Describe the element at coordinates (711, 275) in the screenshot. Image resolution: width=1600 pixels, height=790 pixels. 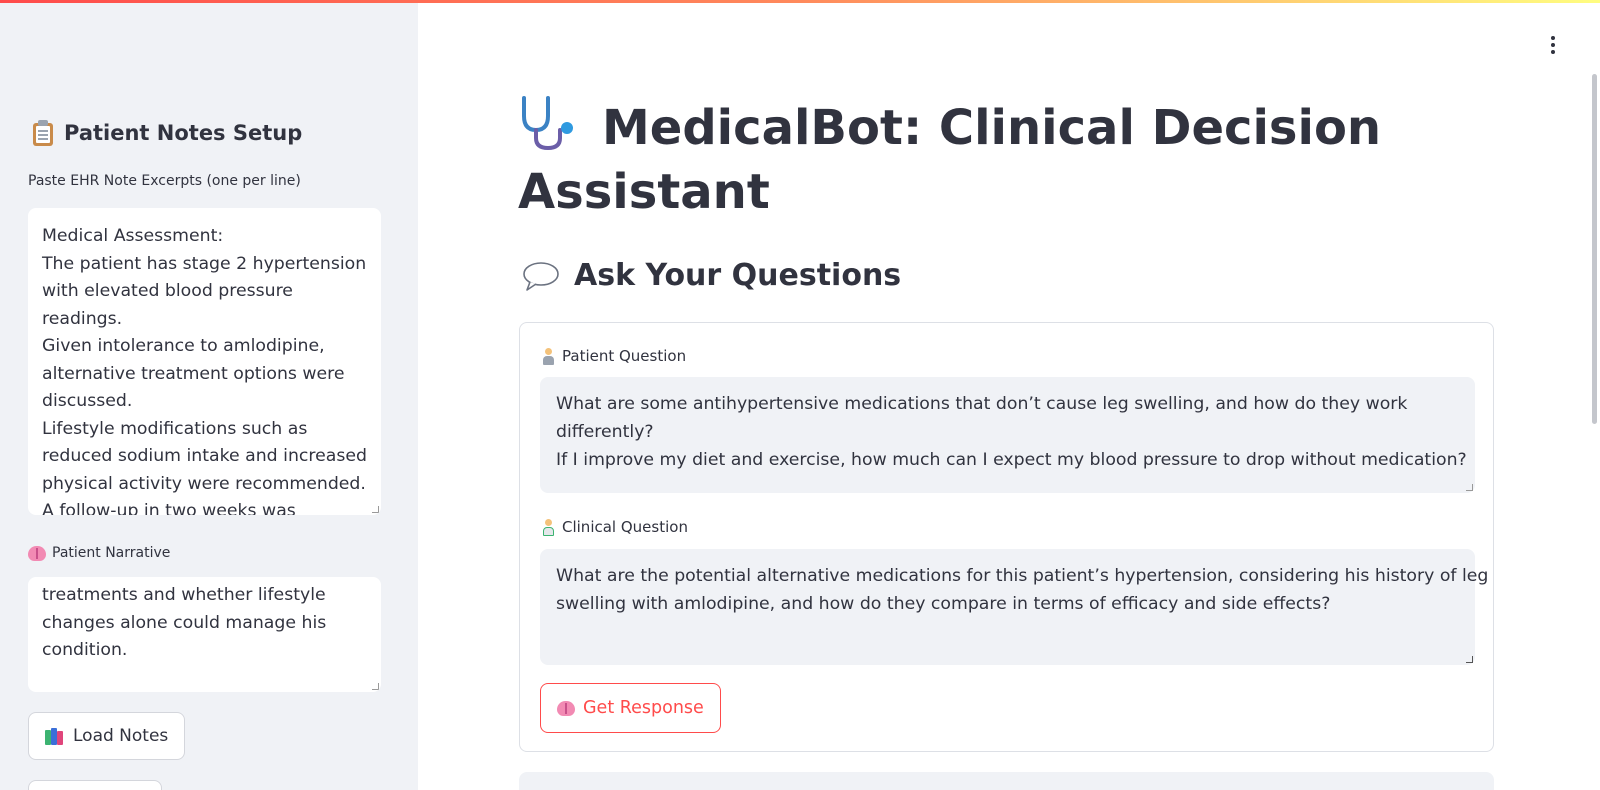
I see `section-heading: Ask Your Questions` at that location.